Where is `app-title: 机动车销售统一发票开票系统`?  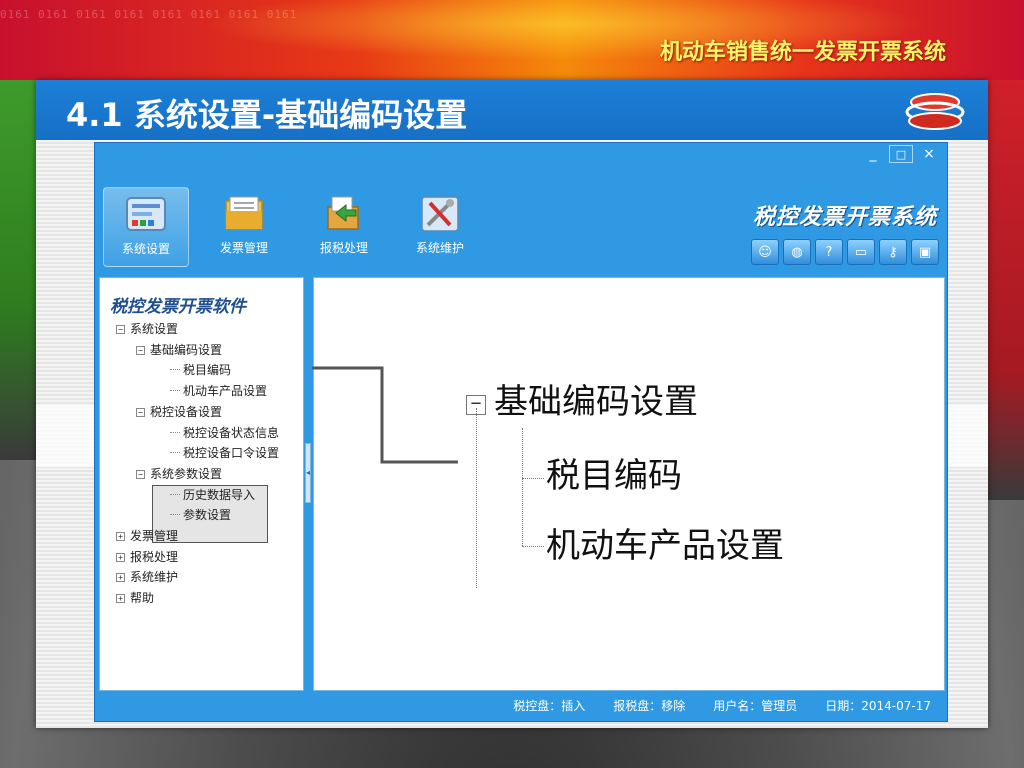 app-title: 机动车销售统一发票开票系统 is located at coordinates (802, 52).